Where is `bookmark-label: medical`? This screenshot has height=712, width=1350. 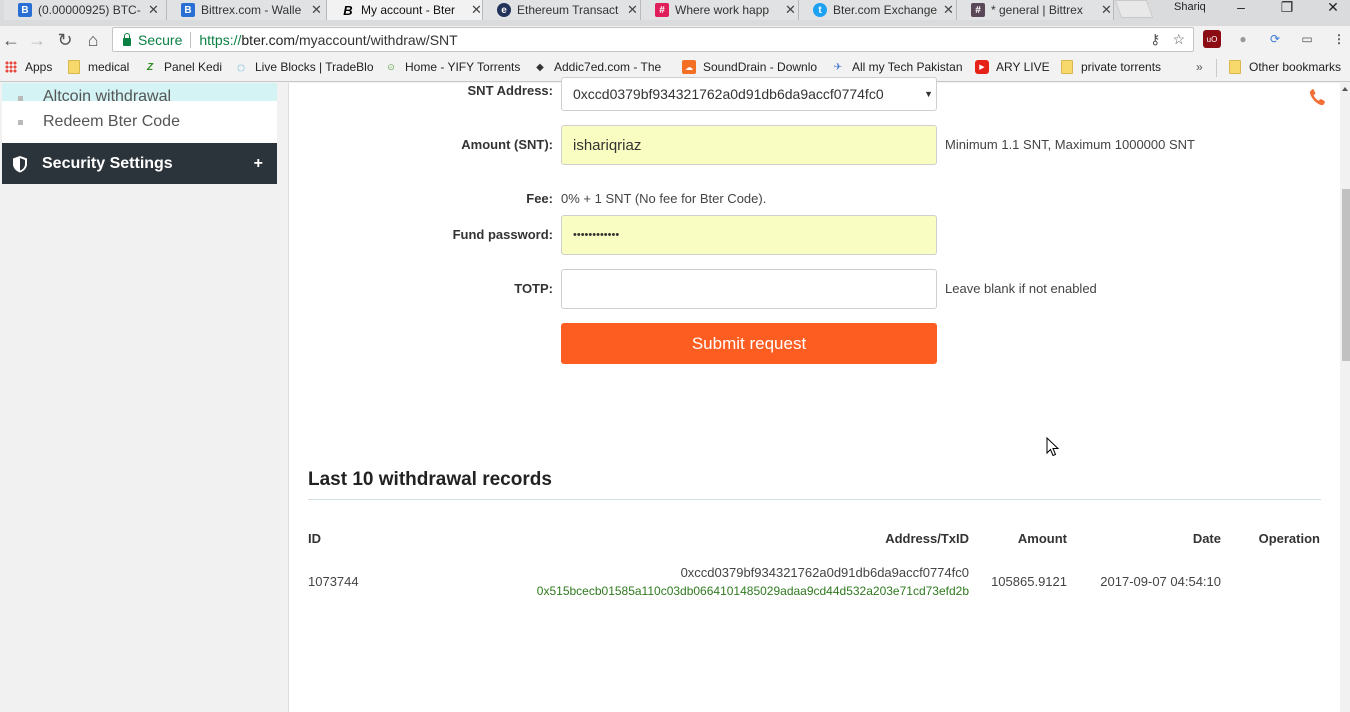 bookmark-label: medical is located at coordinates (109, 67).